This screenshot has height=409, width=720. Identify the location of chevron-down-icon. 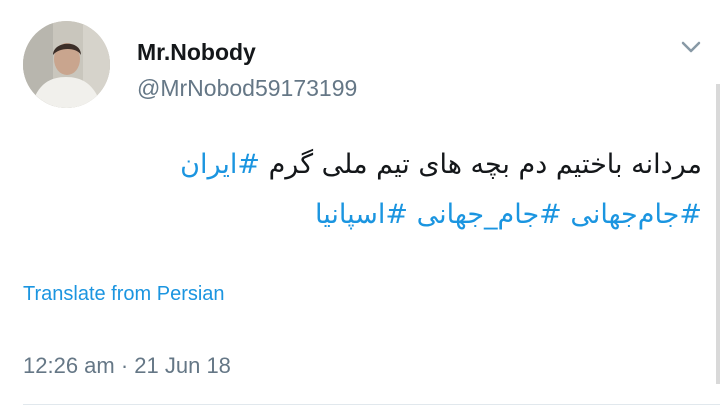
(691, 47).